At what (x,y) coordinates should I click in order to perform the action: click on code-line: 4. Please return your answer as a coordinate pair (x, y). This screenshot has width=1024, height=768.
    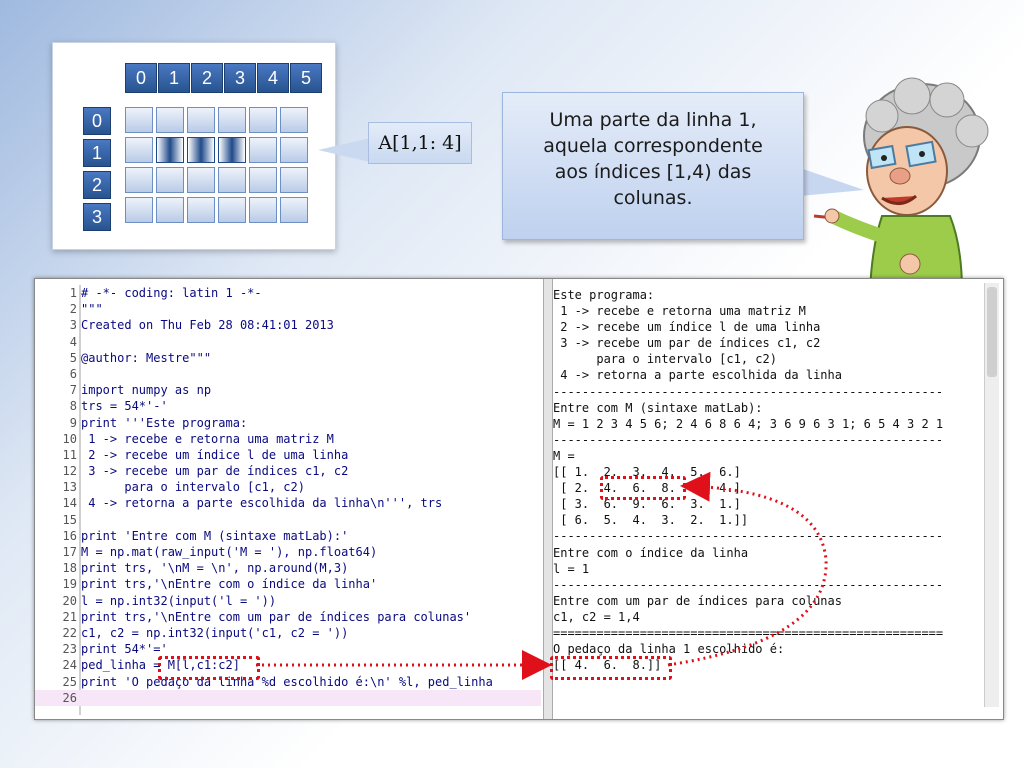
    Looking at the image, I should click on (288, 342).